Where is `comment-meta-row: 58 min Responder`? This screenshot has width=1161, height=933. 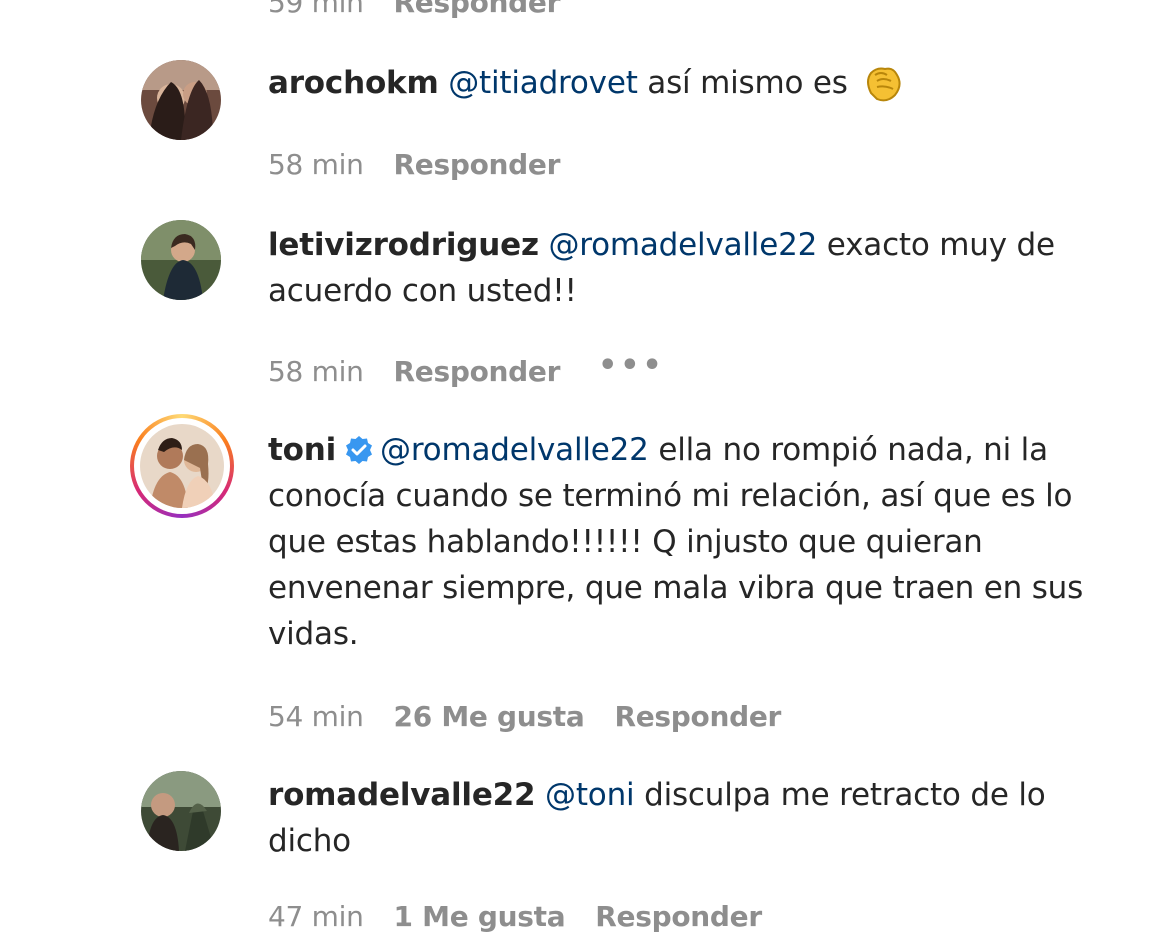
comment-meta-row: 58 min Responder is located at coordinates (414, 164).